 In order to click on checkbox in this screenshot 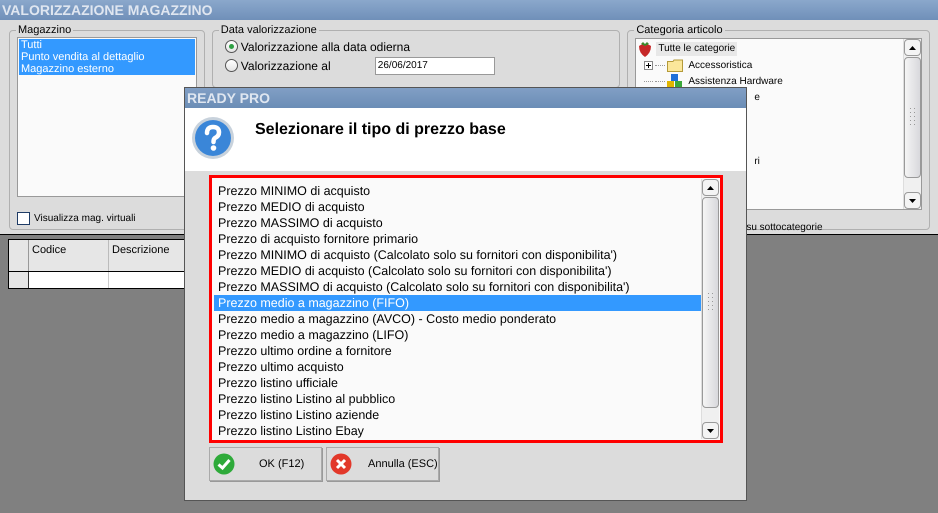, I will do `click(23, 218)`.